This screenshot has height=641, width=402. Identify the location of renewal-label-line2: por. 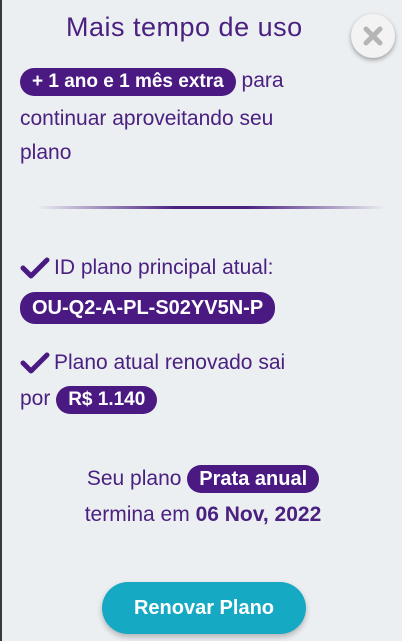
(35, 398).